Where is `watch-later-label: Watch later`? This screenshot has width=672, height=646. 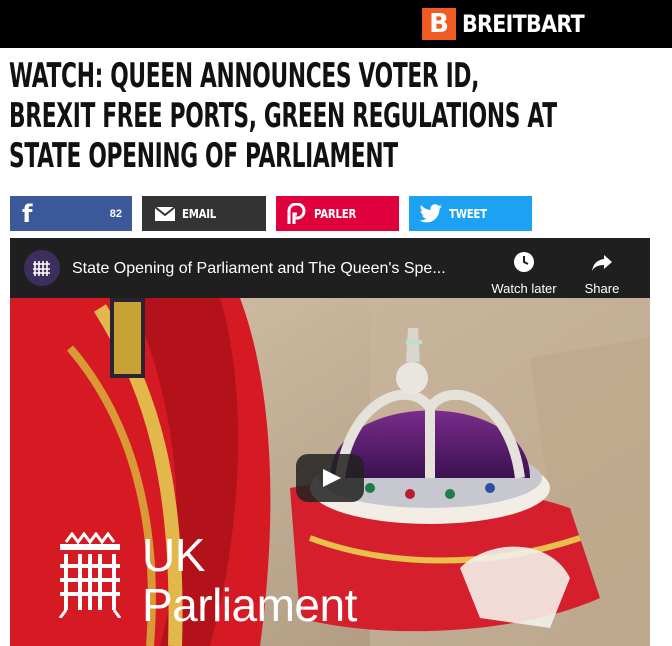 watch-later-label: Watch later is located at coordinates (524, 288).